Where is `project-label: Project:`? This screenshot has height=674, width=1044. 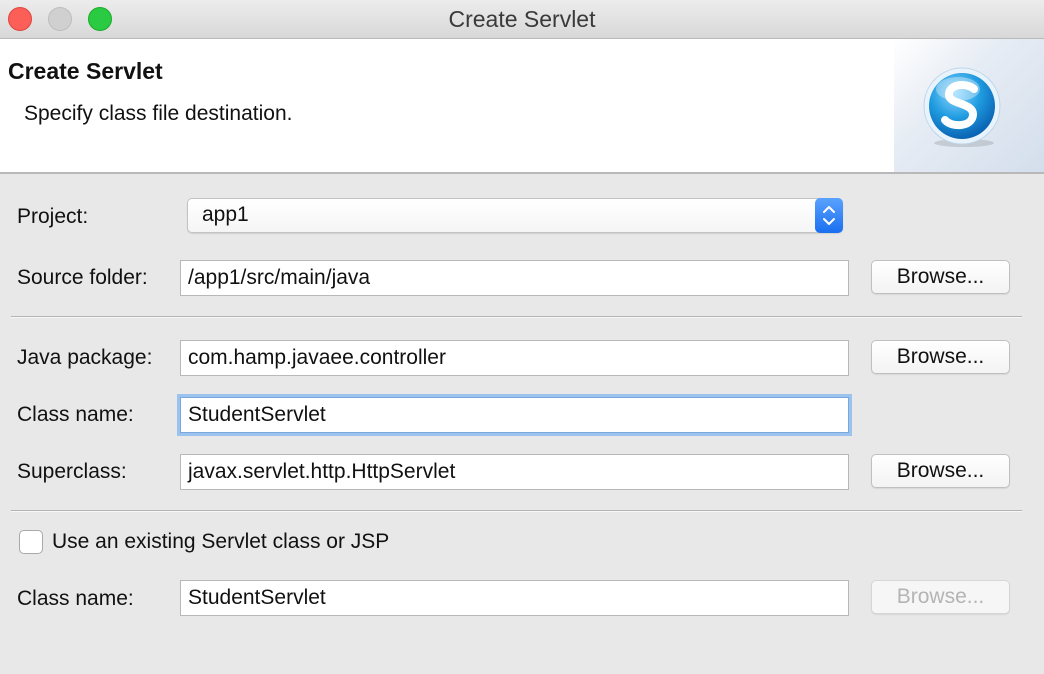
project-label: Project: is located at coordinates (53, 216).